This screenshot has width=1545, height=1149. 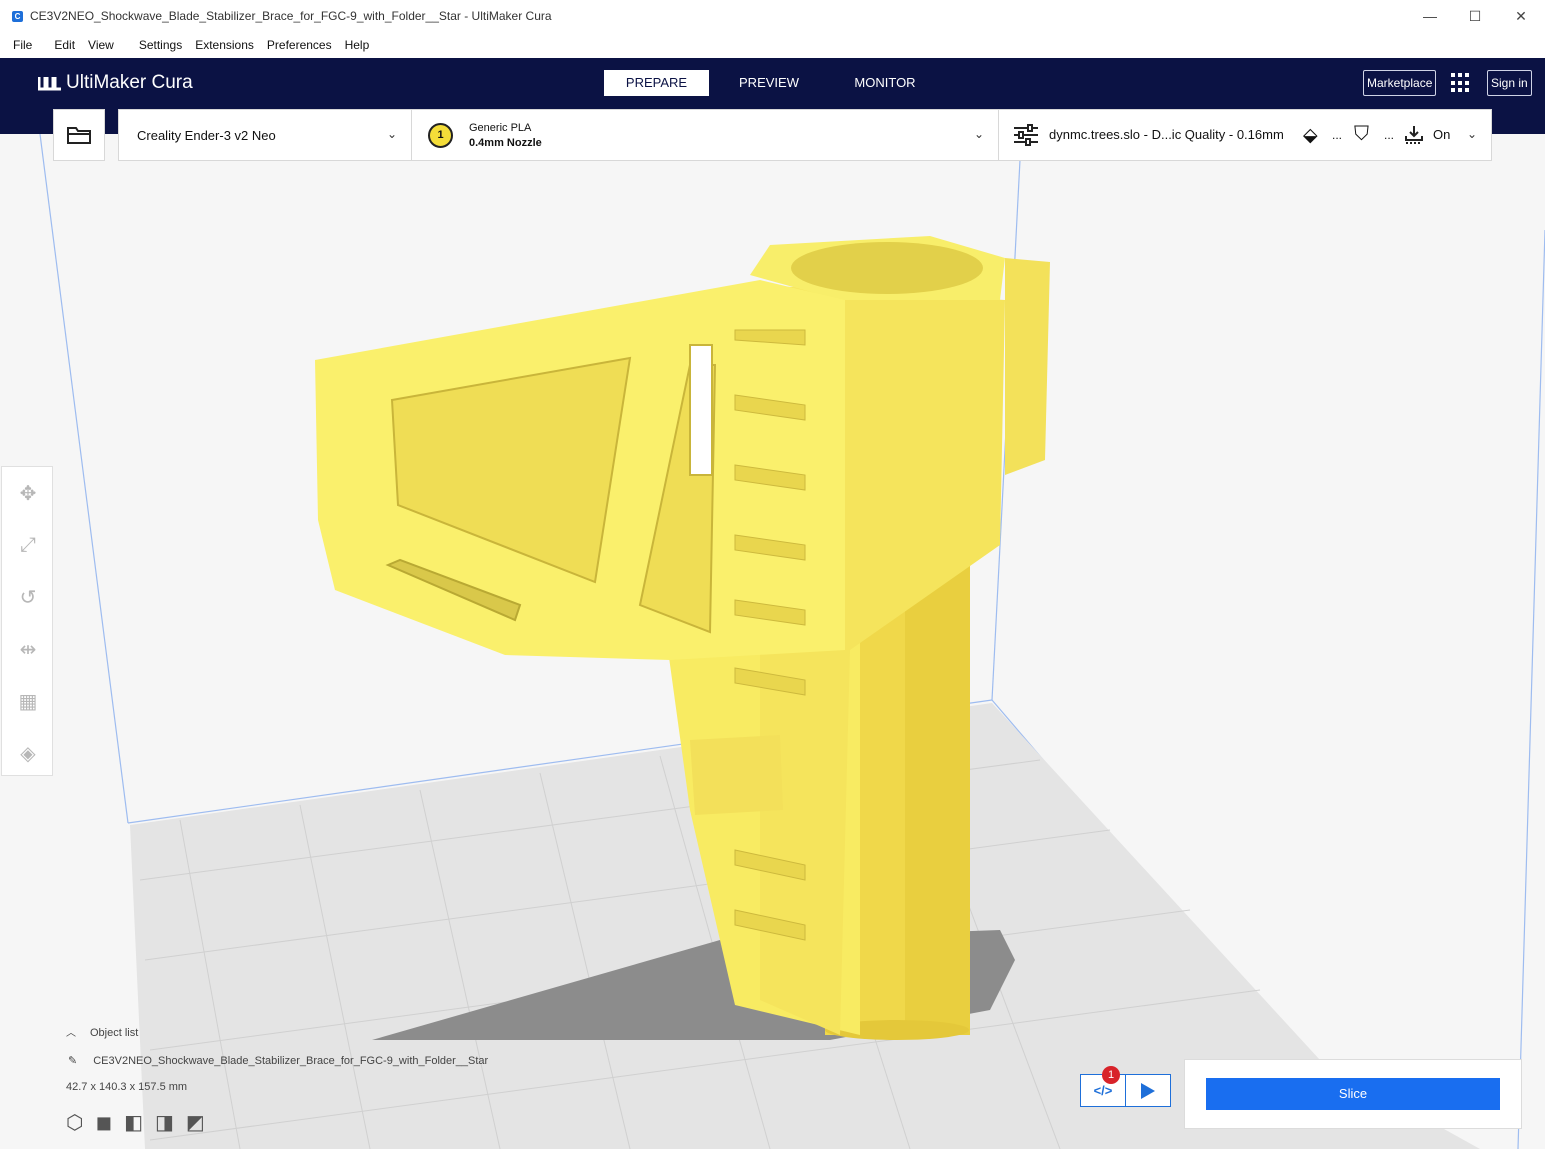 I want to click on extruder-icon: 1, so click(x=440, y=135).